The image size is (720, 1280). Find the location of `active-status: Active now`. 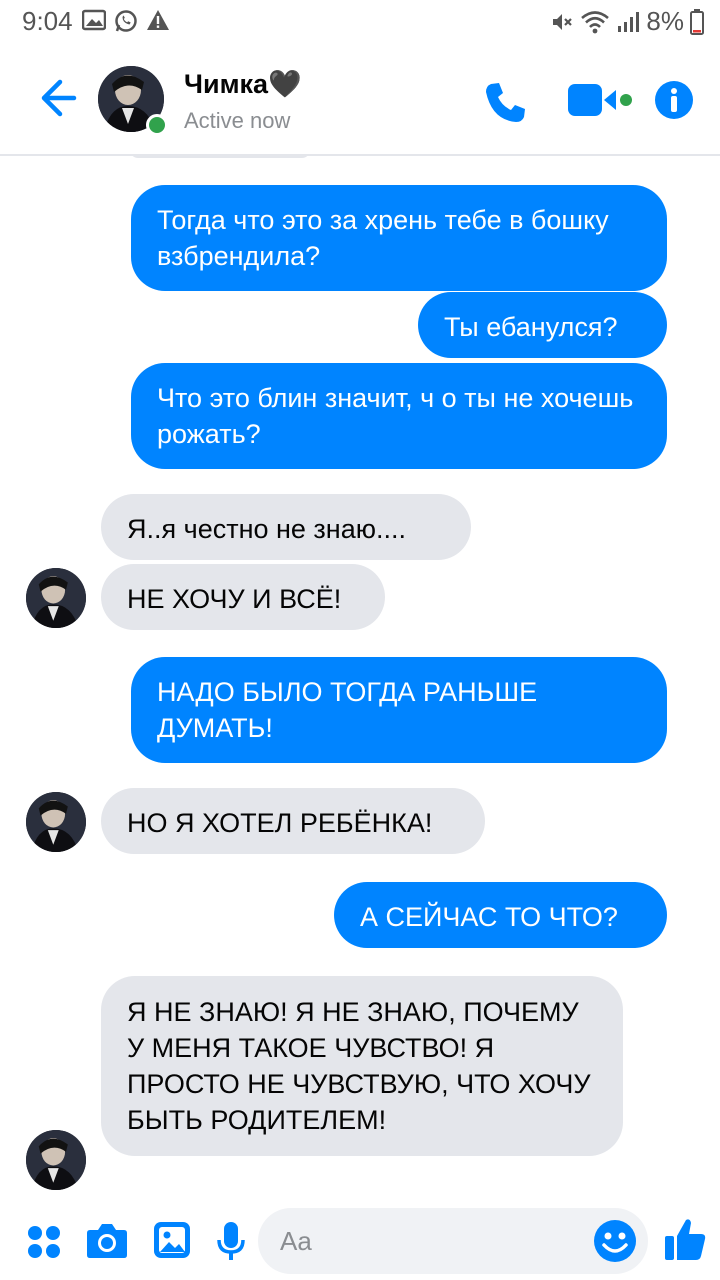

active-status: Active now is located at coordinates (237, 120).